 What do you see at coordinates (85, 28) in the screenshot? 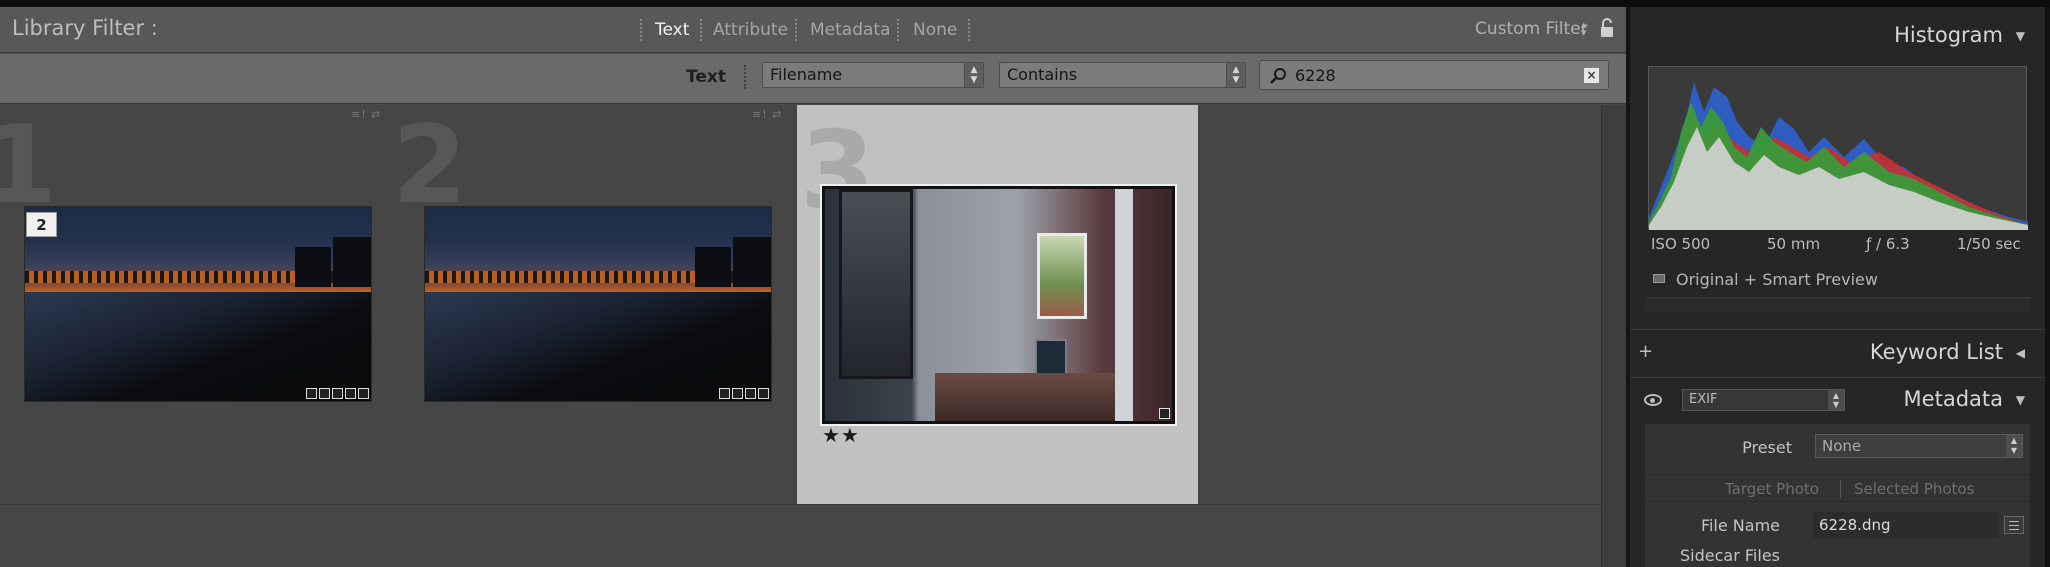
I see `library-filter-title: Library Filter :` at bounding box center [85, 28].